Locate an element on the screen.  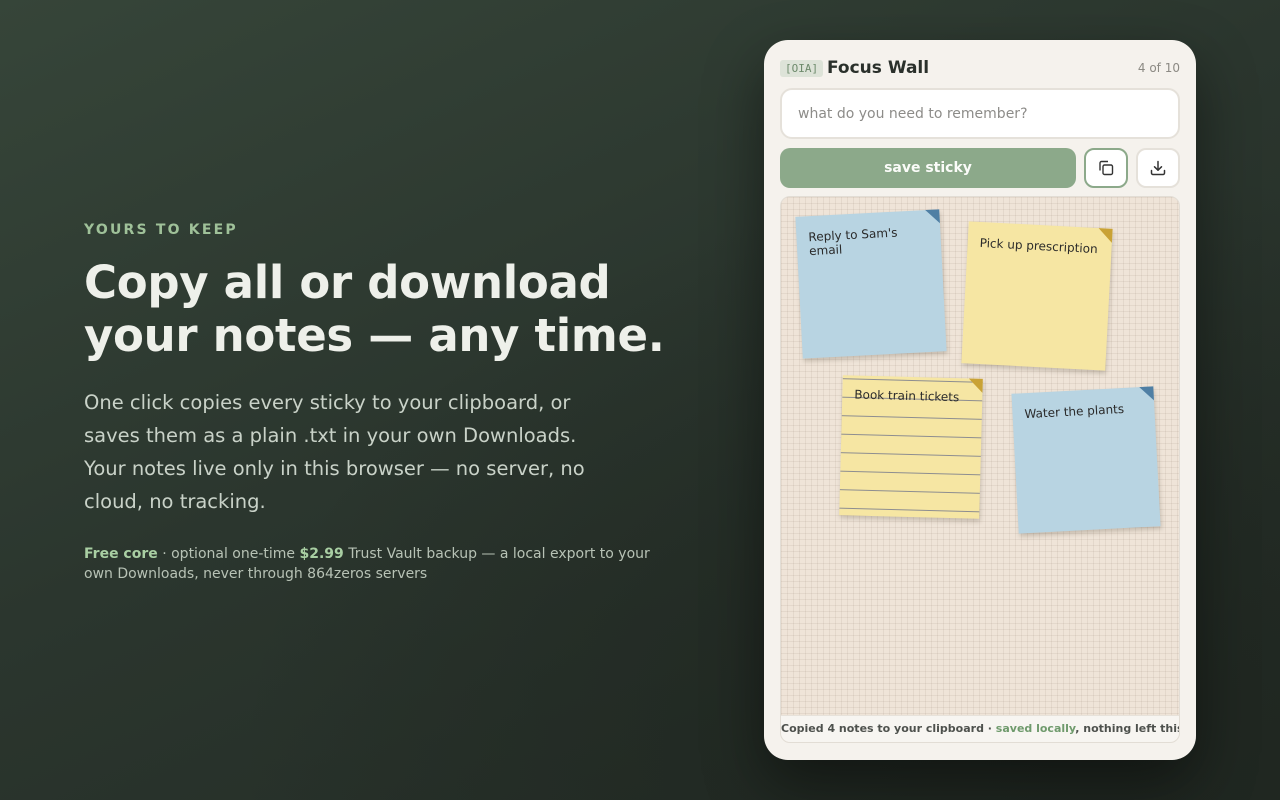
copy-icon is located at coordinates (1106, 168).